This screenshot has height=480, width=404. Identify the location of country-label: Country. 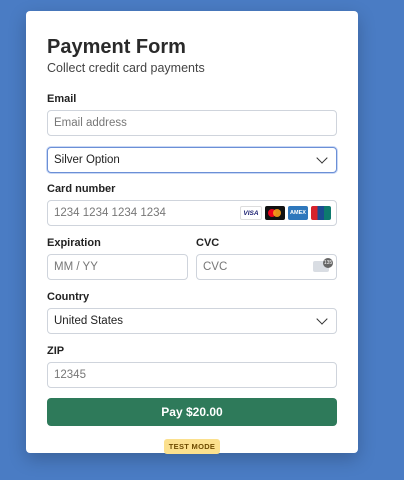
(68, 297).